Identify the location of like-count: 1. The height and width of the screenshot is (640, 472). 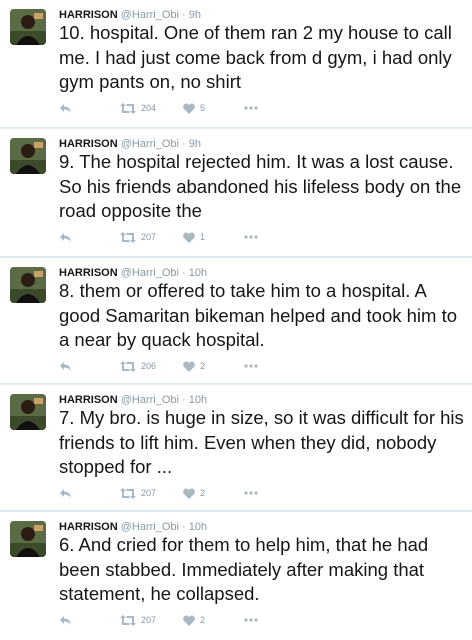
(203, 237).